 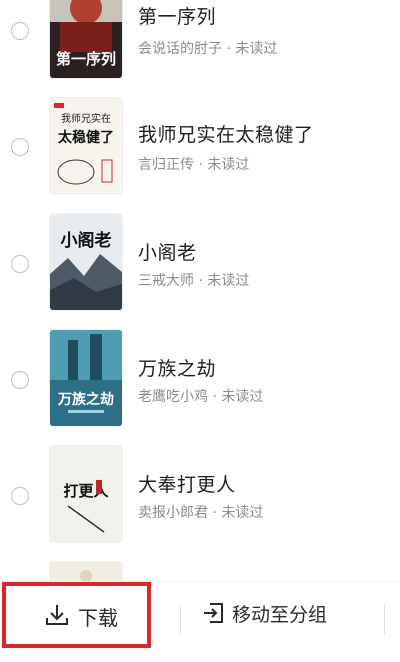 What do you see at coordinates (76, 615) in the screenshot?
I see `download-button: 下载` at bounding box center [76, 615].